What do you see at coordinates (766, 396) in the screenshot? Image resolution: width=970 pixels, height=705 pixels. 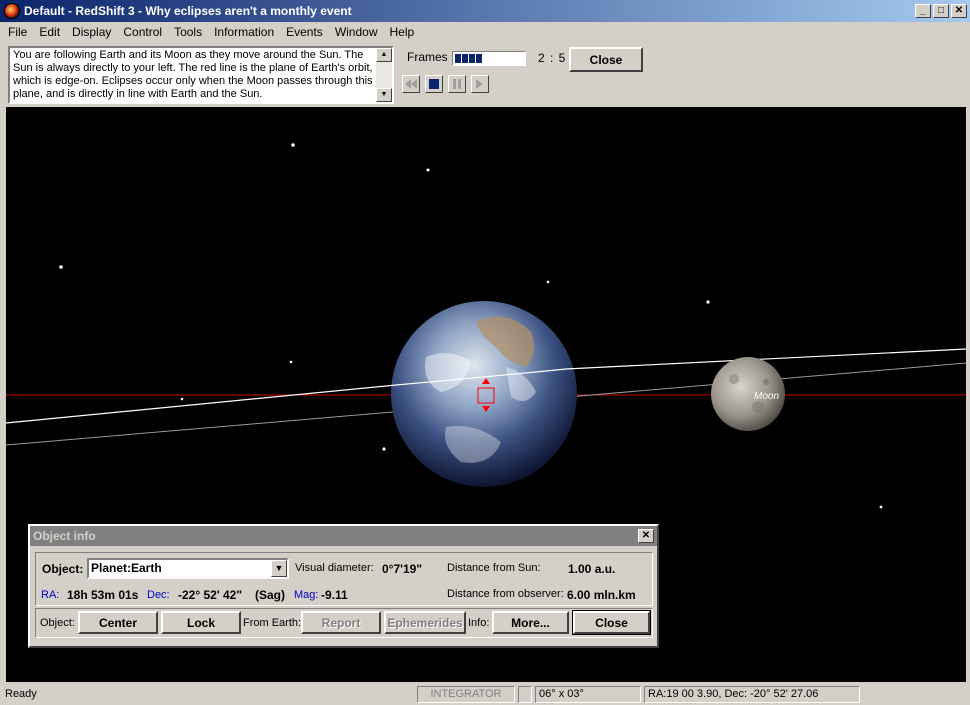 I see `moon-label: Moon` at bounding box center [766, 396].